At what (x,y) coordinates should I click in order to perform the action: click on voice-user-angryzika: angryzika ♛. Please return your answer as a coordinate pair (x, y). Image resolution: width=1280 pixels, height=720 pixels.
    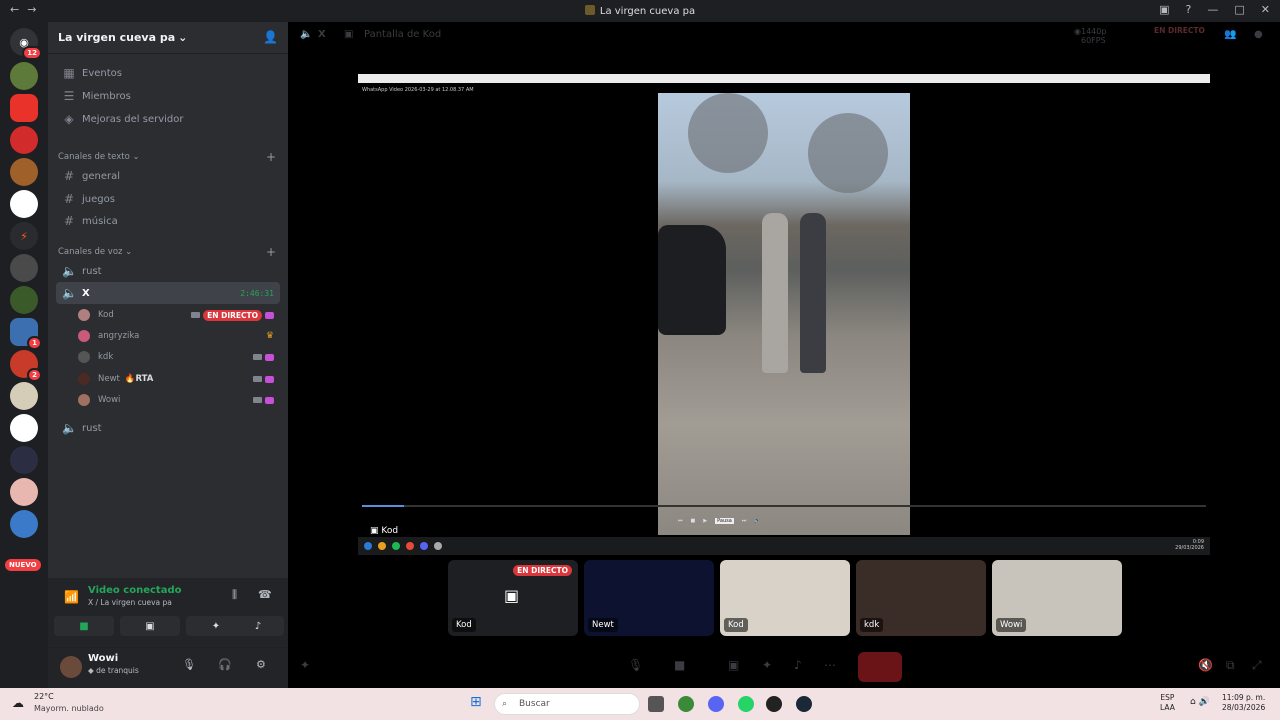
    Looking at the image, I should click on (178, 336).